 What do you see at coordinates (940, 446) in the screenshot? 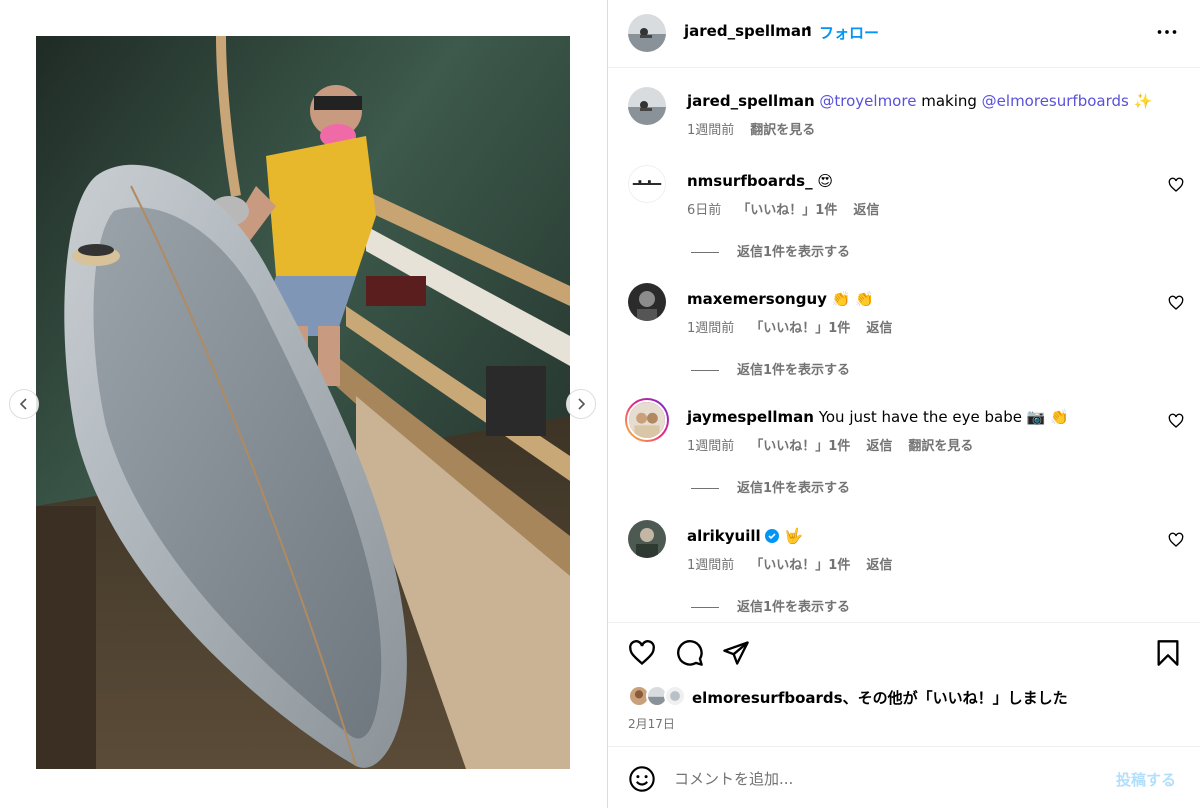
I see `translate-link: 翻訳を見る` at bounding box center [940, 446].